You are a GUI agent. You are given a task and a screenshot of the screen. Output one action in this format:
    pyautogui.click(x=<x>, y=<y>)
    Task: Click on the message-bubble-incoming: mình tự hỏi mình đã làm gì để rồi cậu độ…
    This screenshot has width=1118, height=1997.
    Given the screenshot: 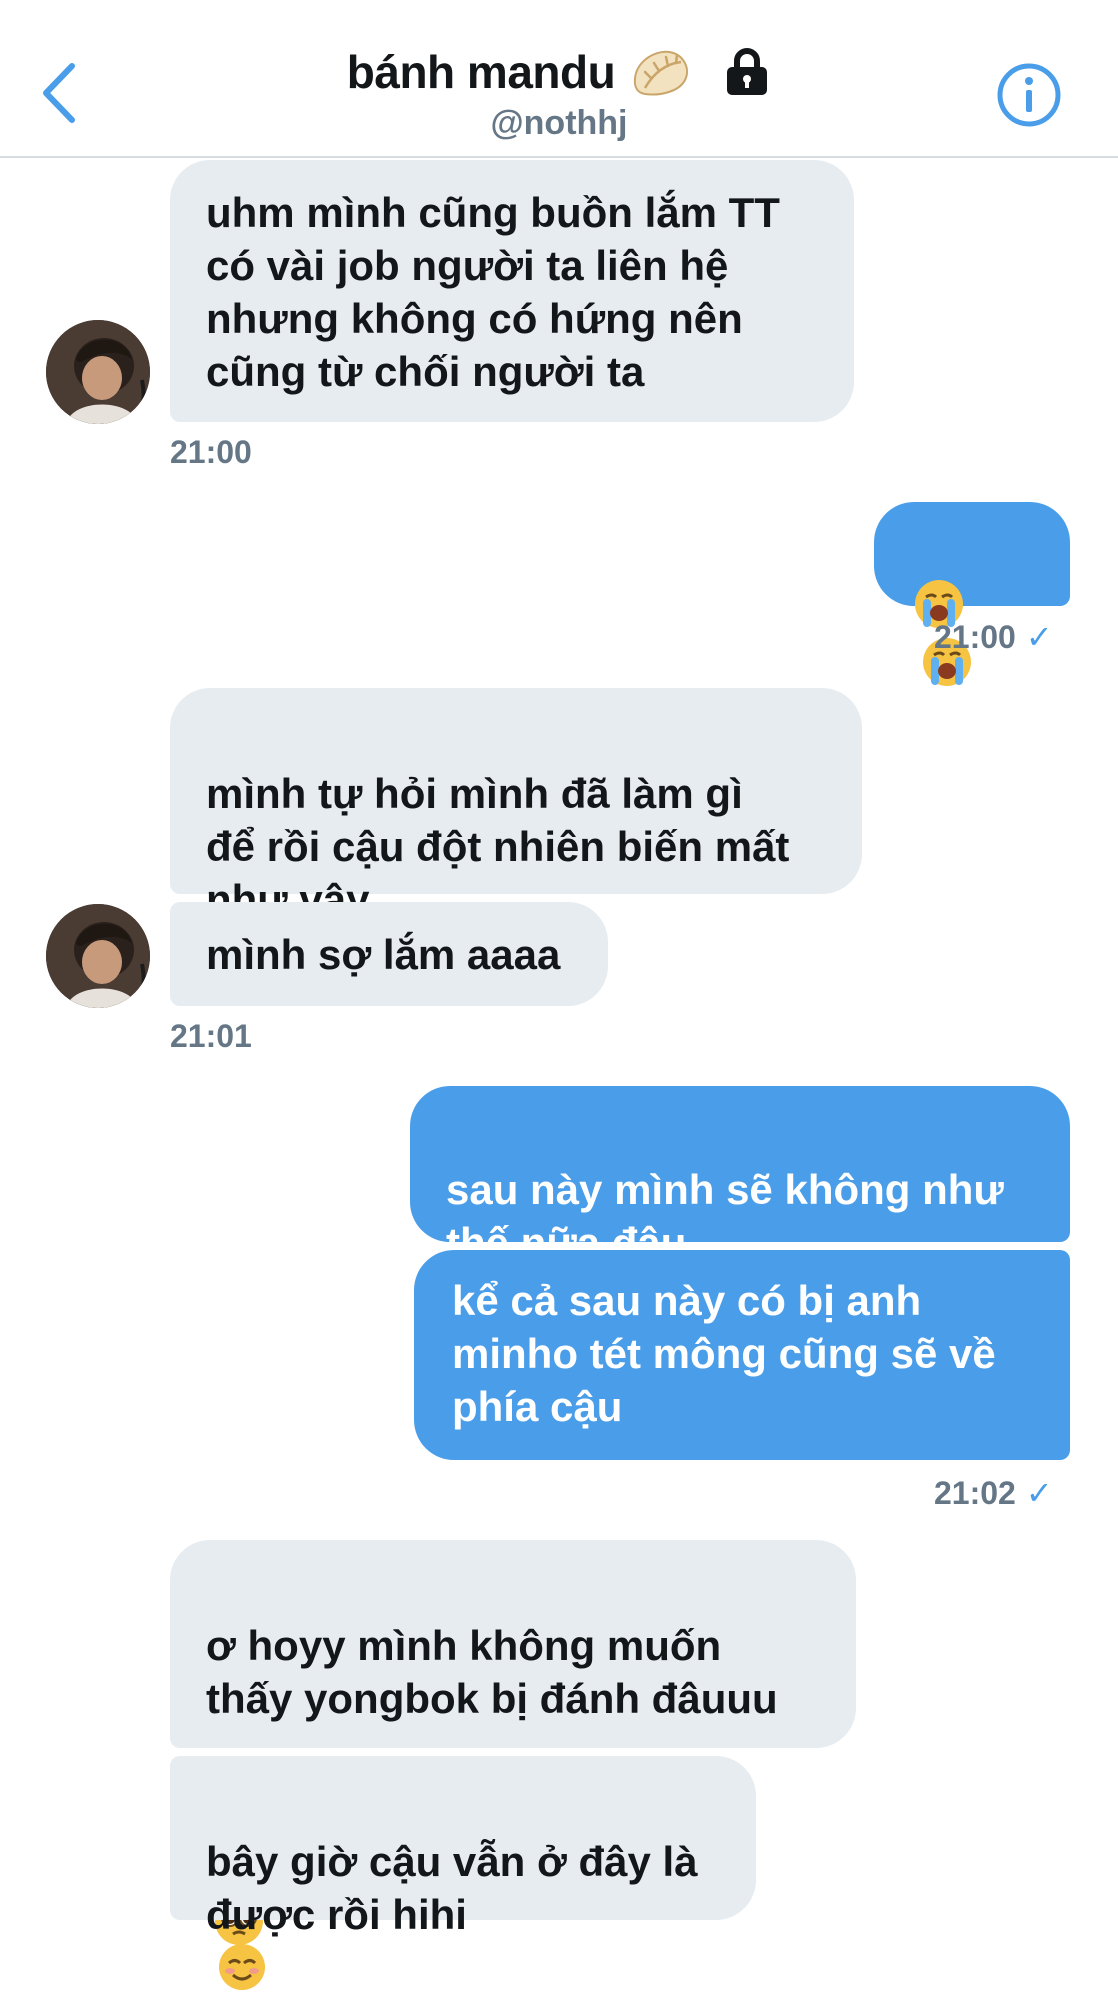 What is the action you would take?
    pyautogui.click(x=516, y=831)
    